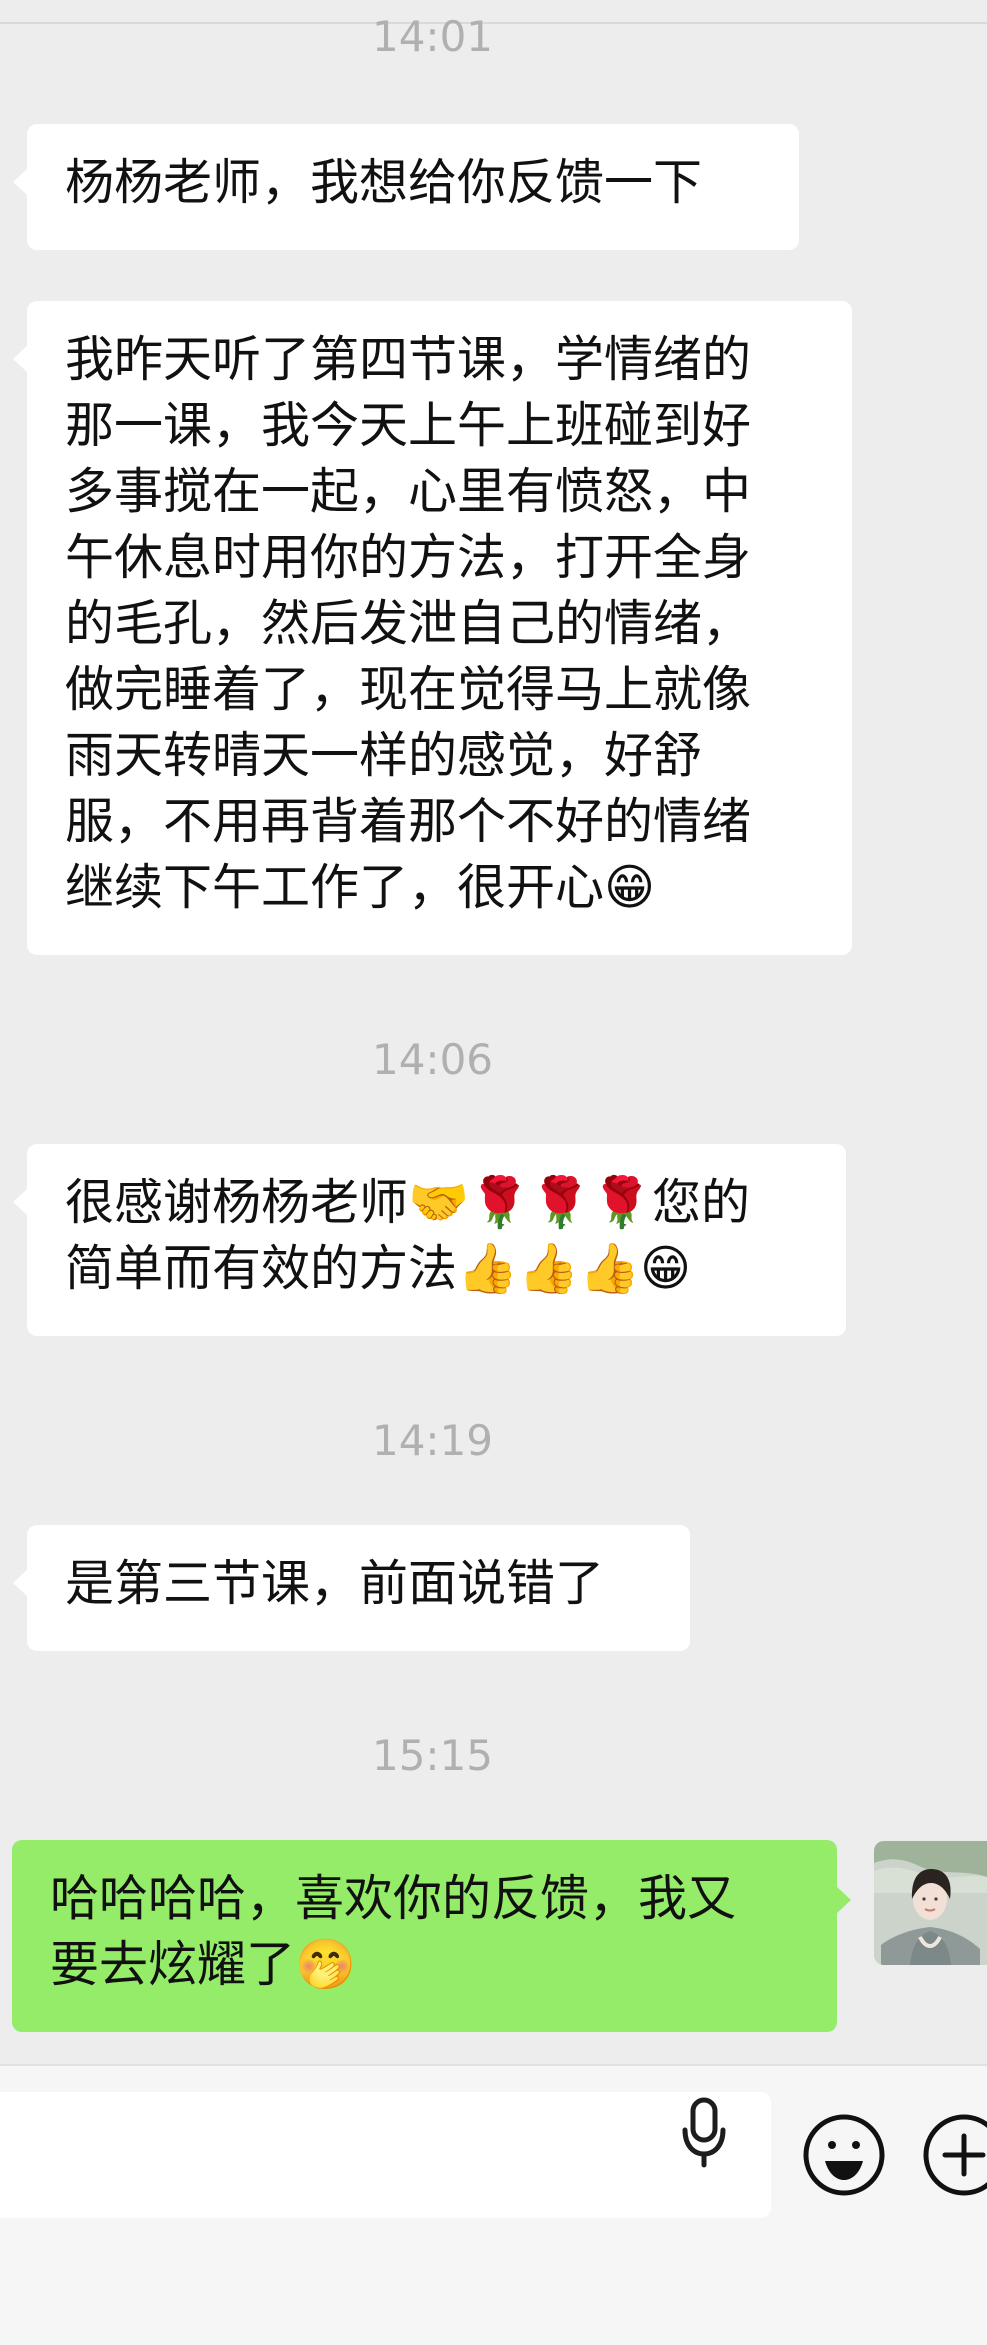  I want to click on message-text: 哈哈哈哈，喜欢你的反馈，我又 要去炫耀了🤭, so click(393, 1931).